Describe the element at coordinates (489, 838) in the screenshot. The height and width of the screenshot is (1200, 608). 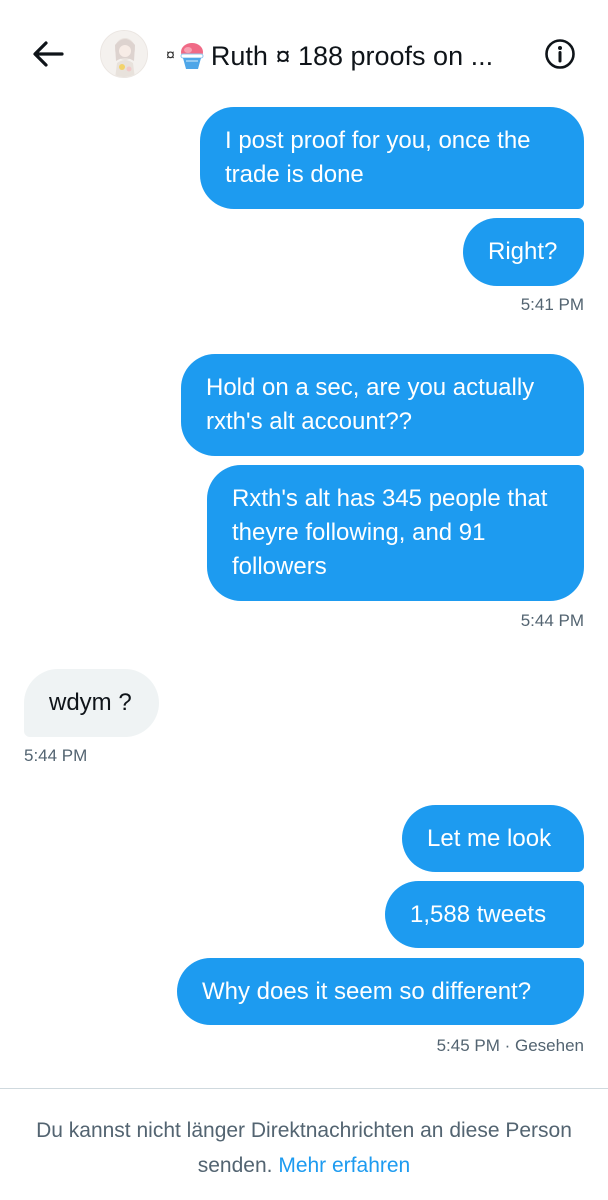
I see `message-text: Let me look` at that location.